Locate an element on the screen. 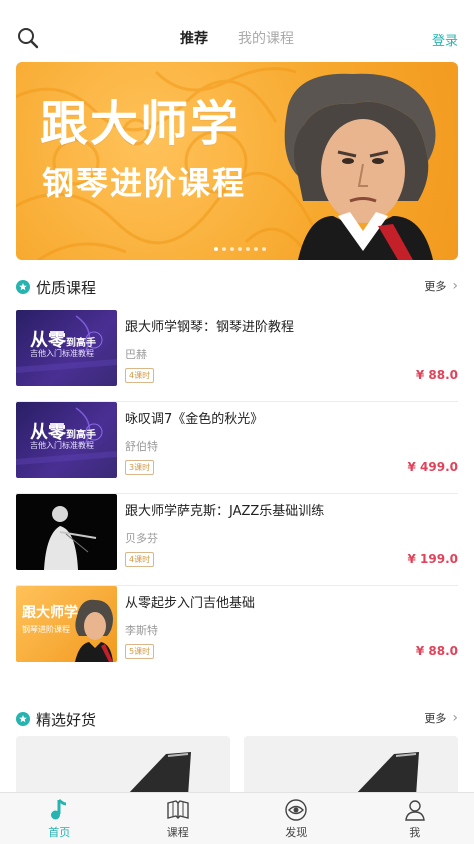  more-goods-button: 更多 › is located at coordinates (441, 718).